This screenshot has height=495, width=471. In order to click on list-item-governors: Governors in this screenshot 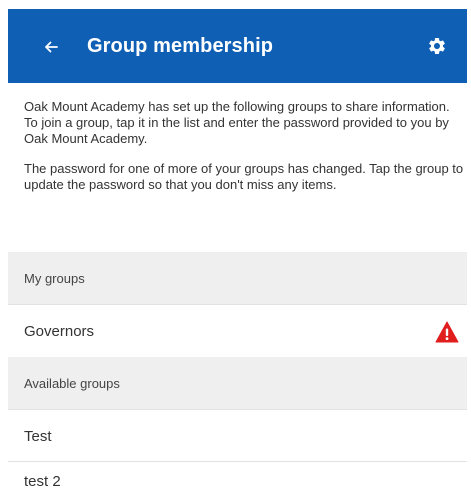, I will do `click(237, 331)`.